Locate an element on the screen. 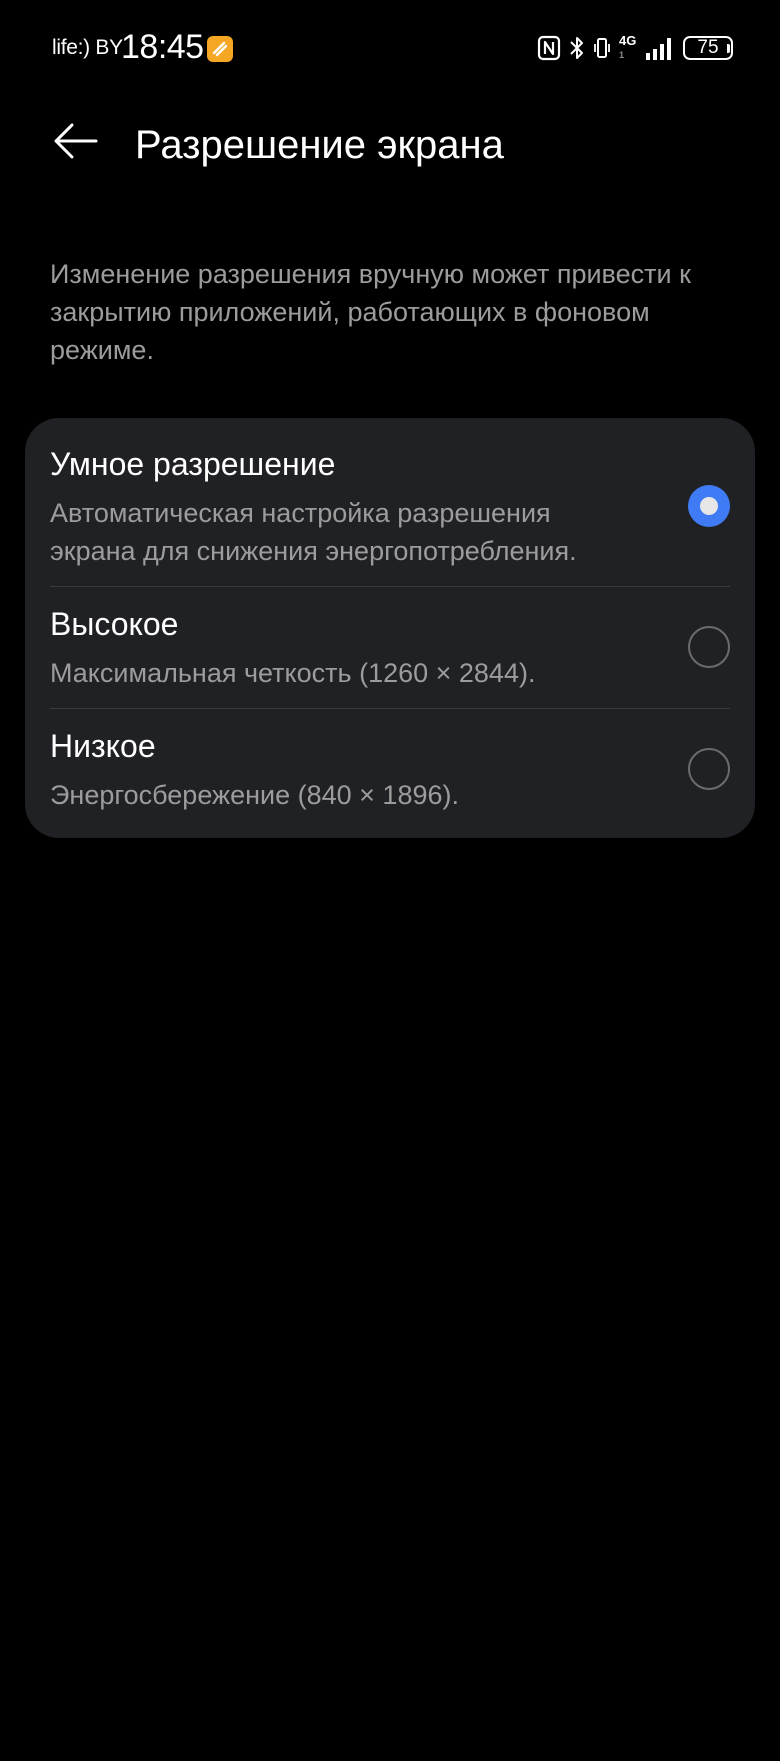 This screenshot has width=780, height=1761. network-type-label: 4G is located at coordinates (628, 40).